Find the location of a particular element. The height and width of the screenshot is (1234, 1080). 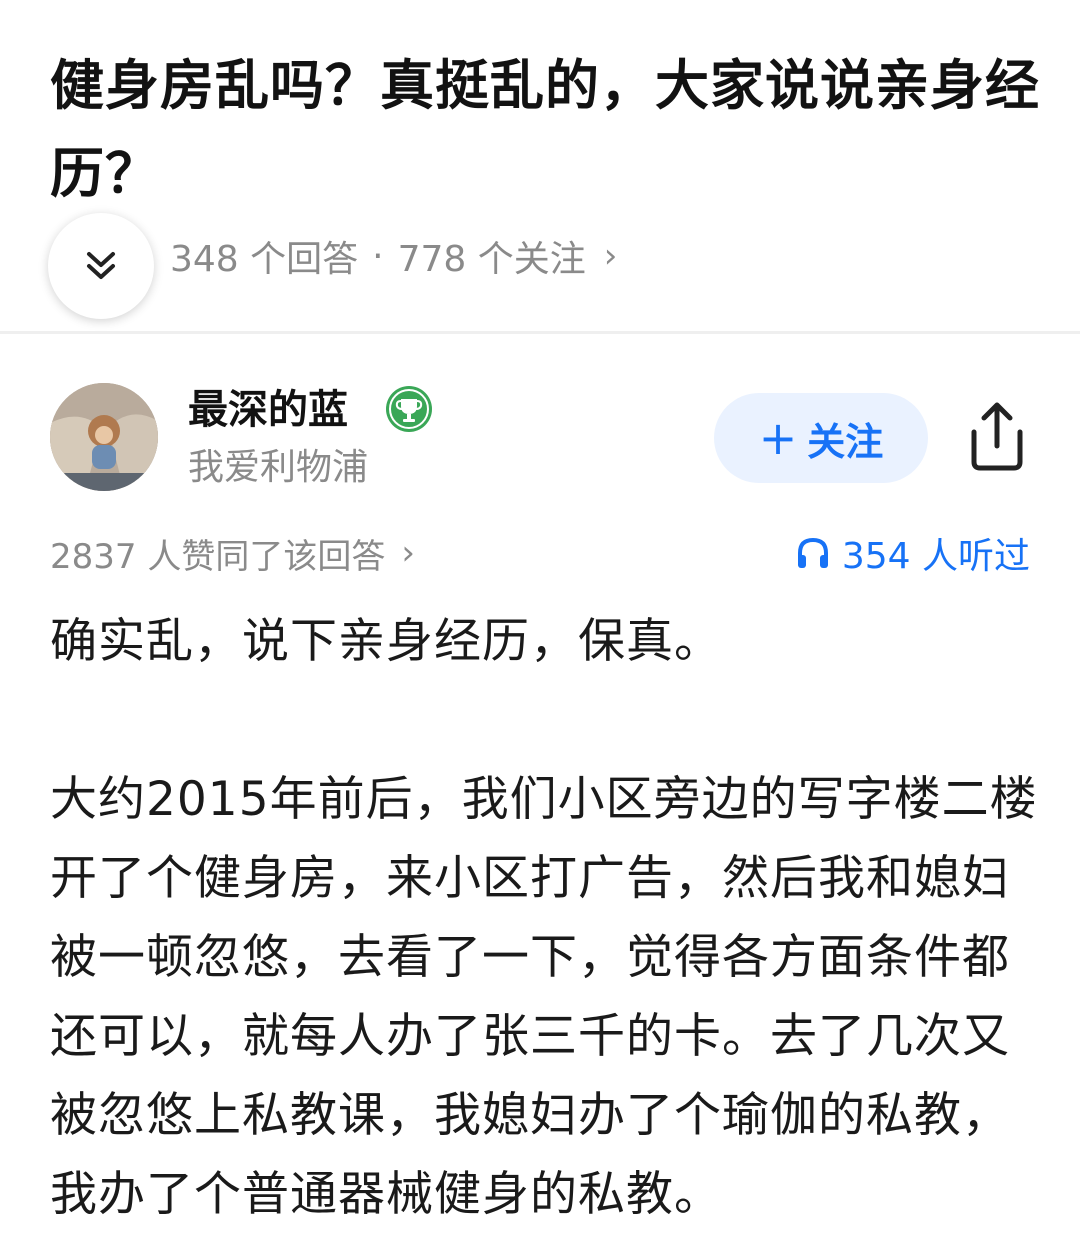

follow-button: + 关注 is located at coordinates (821, 438).